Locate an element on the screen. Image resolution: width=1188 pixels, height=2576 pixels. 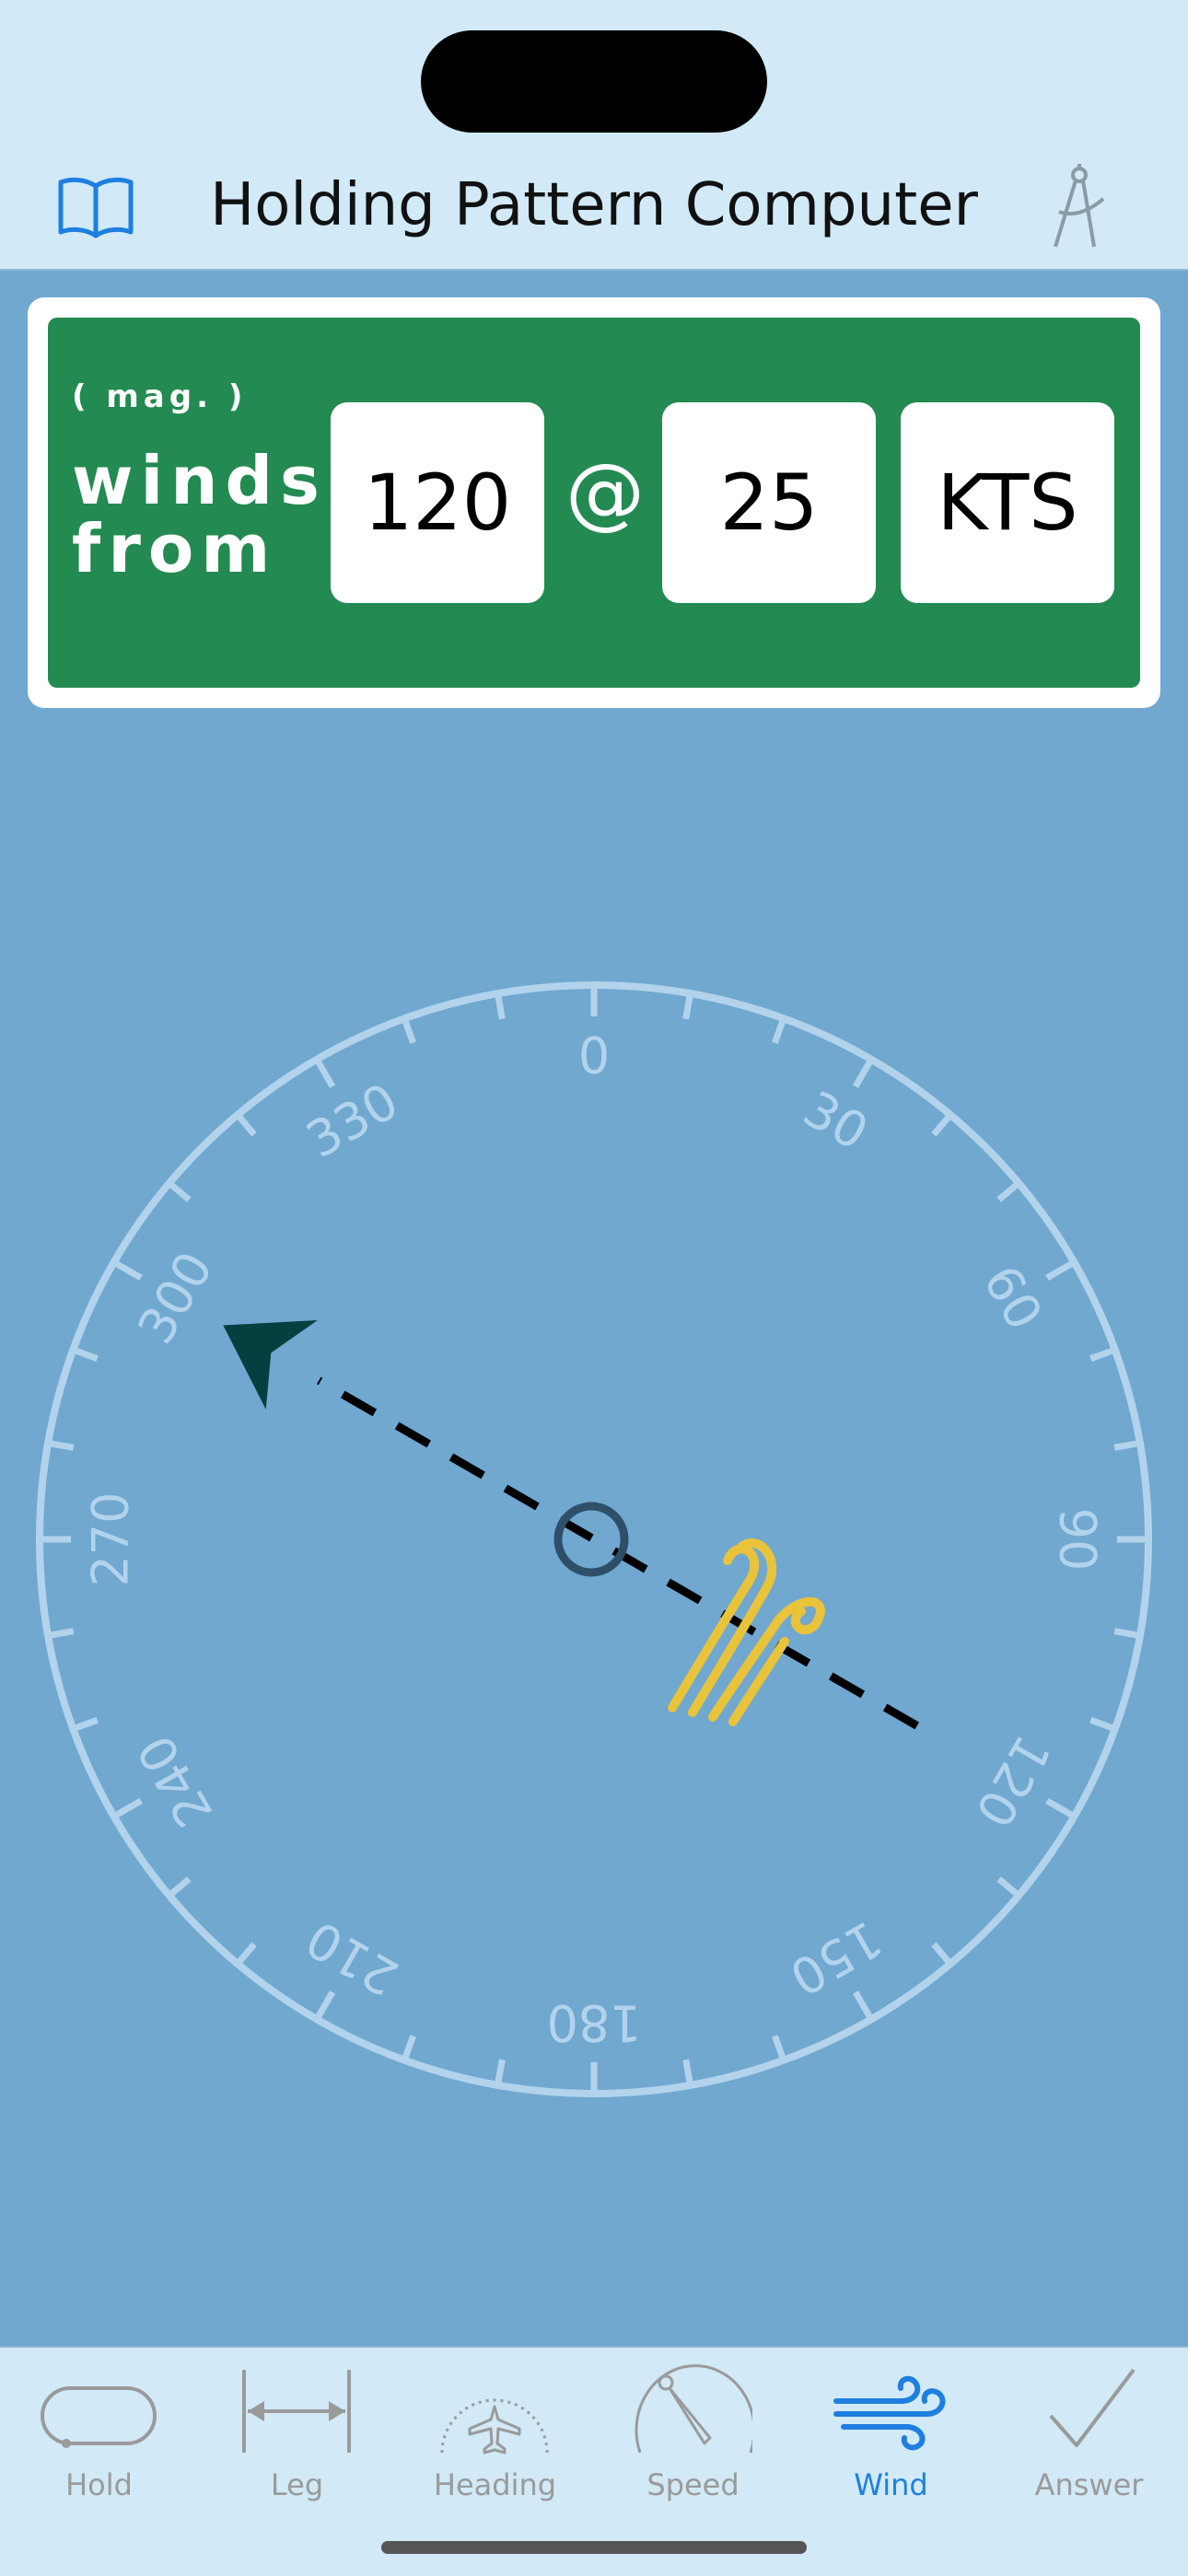
magnetic-label: ( mag. ) is located at coordinates (160, 396).